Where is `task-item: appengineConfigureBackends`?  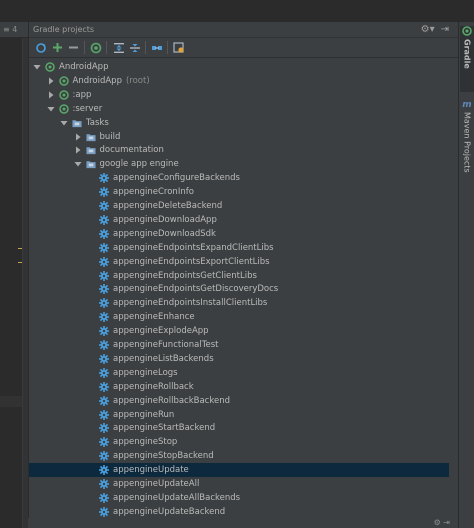
task-item: appengineConfigureBackends is located at coordinates (239, 178).